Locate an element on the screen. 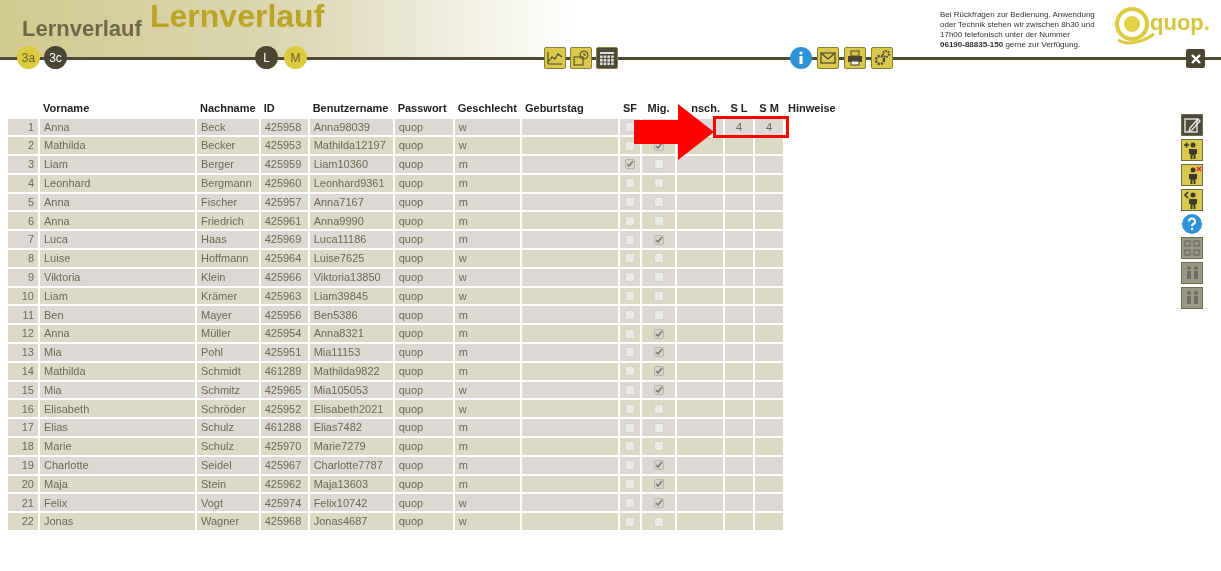 The width and height of the screenshot is (1221, 571). table-cell: Friedrich is located at coordinates (228, 221).